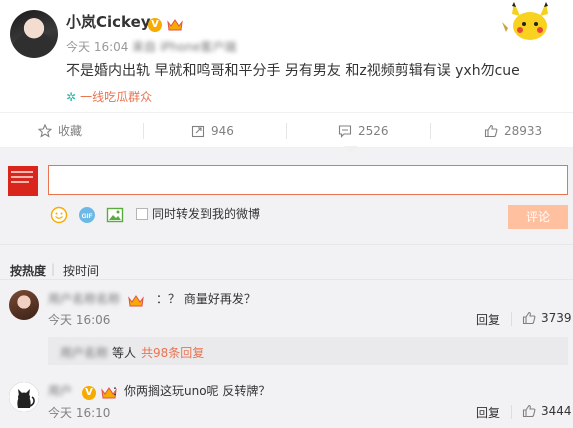 This screenshot has width=573, height=428. Describe the element at coordinates (81, 270) in the screenshot. I see `sort-by-time-tab: 按时间` at that location.